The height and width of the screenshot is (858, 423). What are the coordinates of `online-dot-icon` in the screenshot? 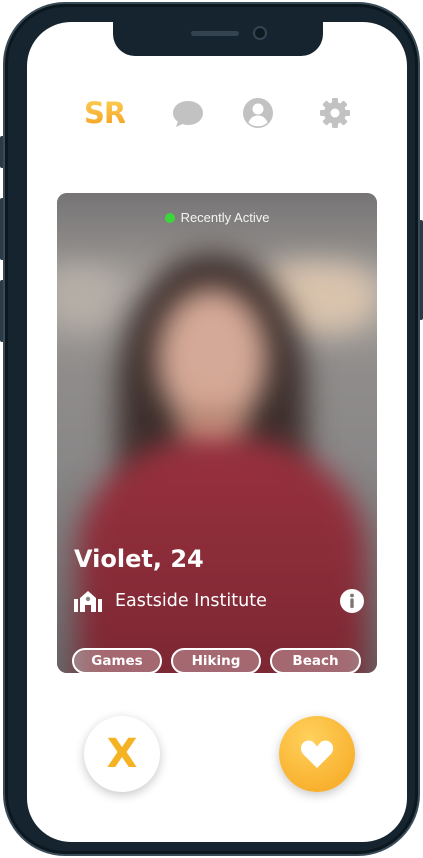 It's located at (169, 218).